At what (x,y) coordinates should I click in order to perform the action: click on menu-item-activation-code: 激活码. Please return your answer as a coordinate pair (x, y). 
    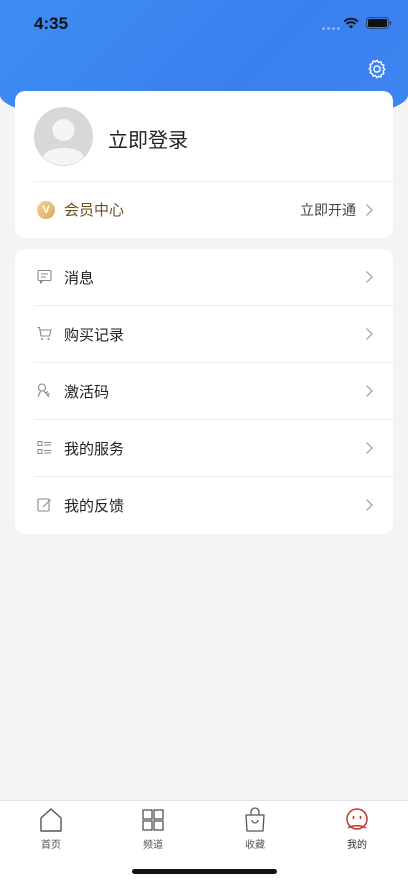
    Looking at the image, I should click on (204, 391).